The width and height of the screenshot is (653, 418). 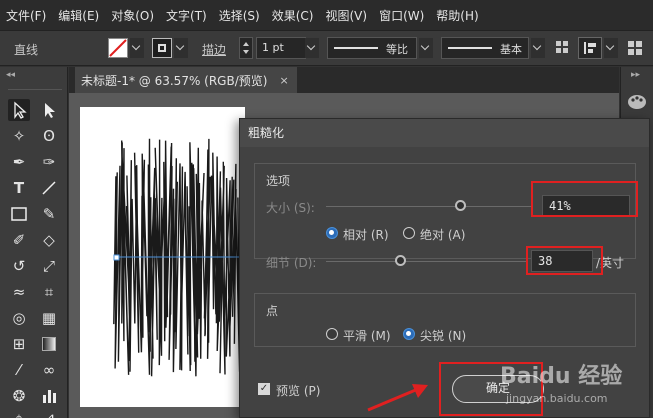 What do you see at coordinates (35, 89) in the screenshot?
I see `panel-divider` at bounding box center [35, 89].